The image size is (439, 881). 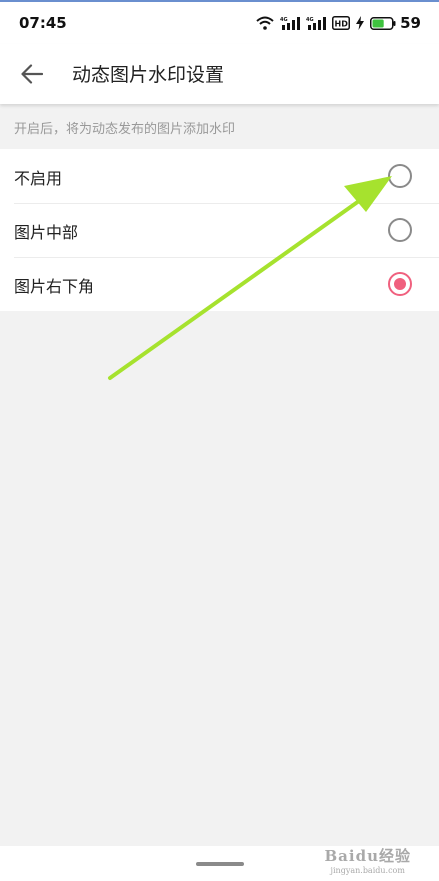 I want to click on hint-section: 开启后，将为动态发布的图片添加水印, so click(x=219, y=127).